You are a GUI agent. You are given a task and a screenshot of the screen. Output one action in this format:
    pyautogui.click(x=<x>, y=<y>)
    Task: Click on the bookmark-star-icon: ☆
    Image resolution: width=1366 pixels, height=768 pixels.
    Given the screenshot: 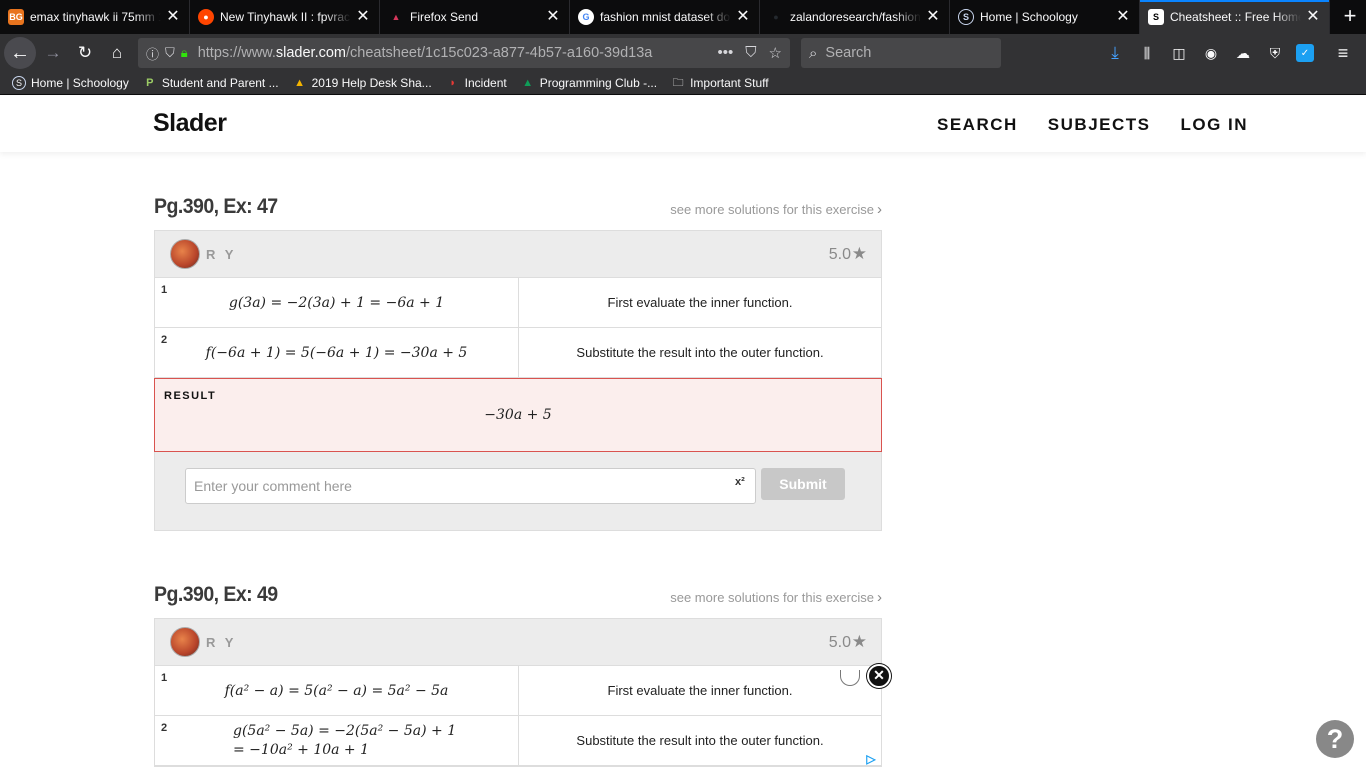 What is the action you would take?
    pyautogui.click(x=775, y=53)
    